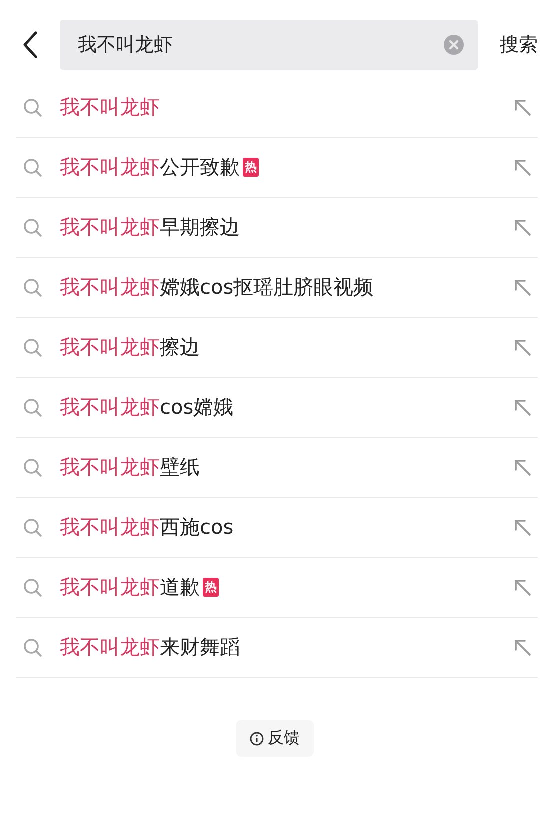 This screenshot has height=834, width=550. I want to click on suggestion-item: 我不叫龙虾, so click(110, 107).